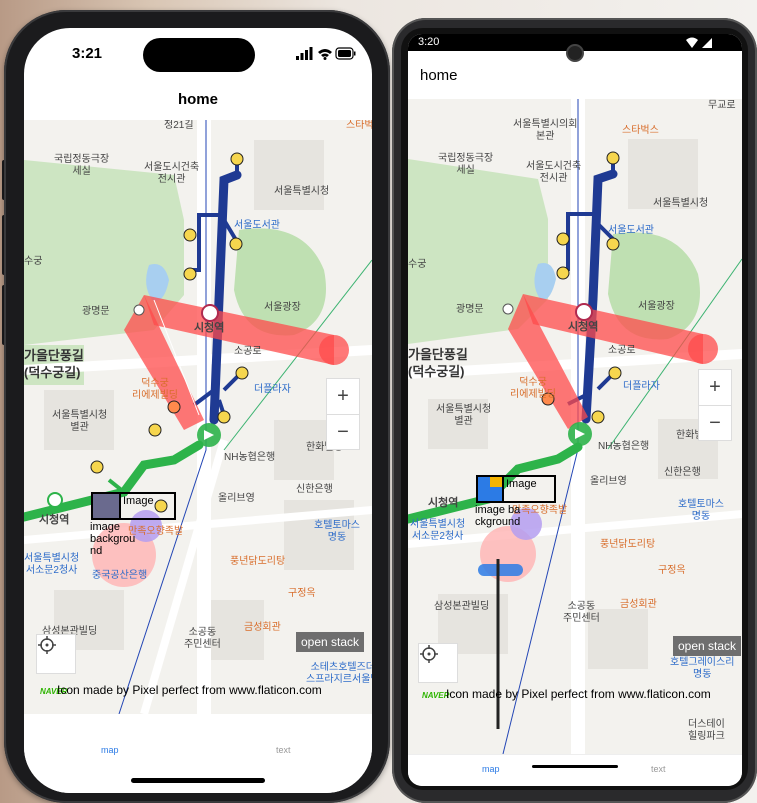 This screenshot has width=757, height=803. What do you see at coordinates (575, 53) in the screenshot?
I see `camera-icon` at bounding box center [575, 53].